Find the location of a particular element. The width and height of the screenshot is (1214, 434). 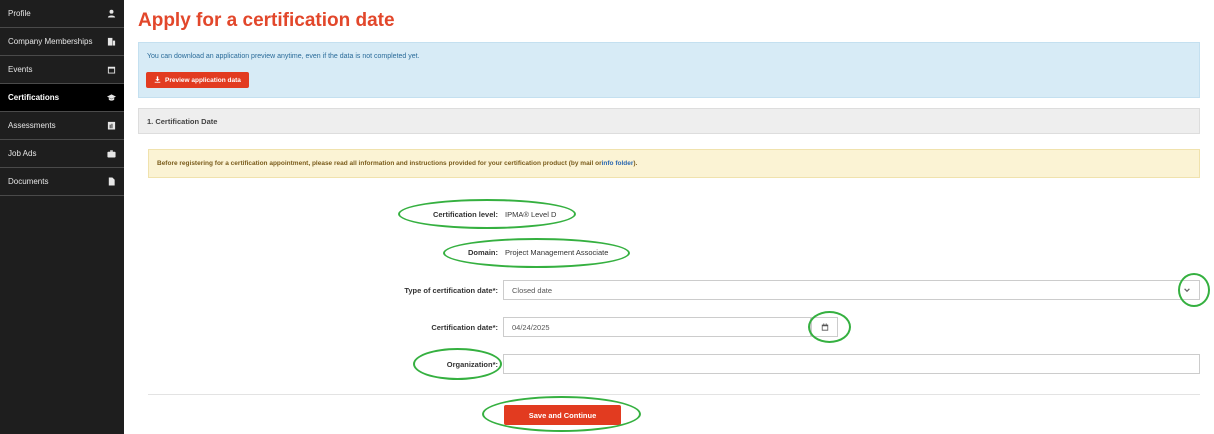

chevron-down-icon is located at coordinates (1187, 290).